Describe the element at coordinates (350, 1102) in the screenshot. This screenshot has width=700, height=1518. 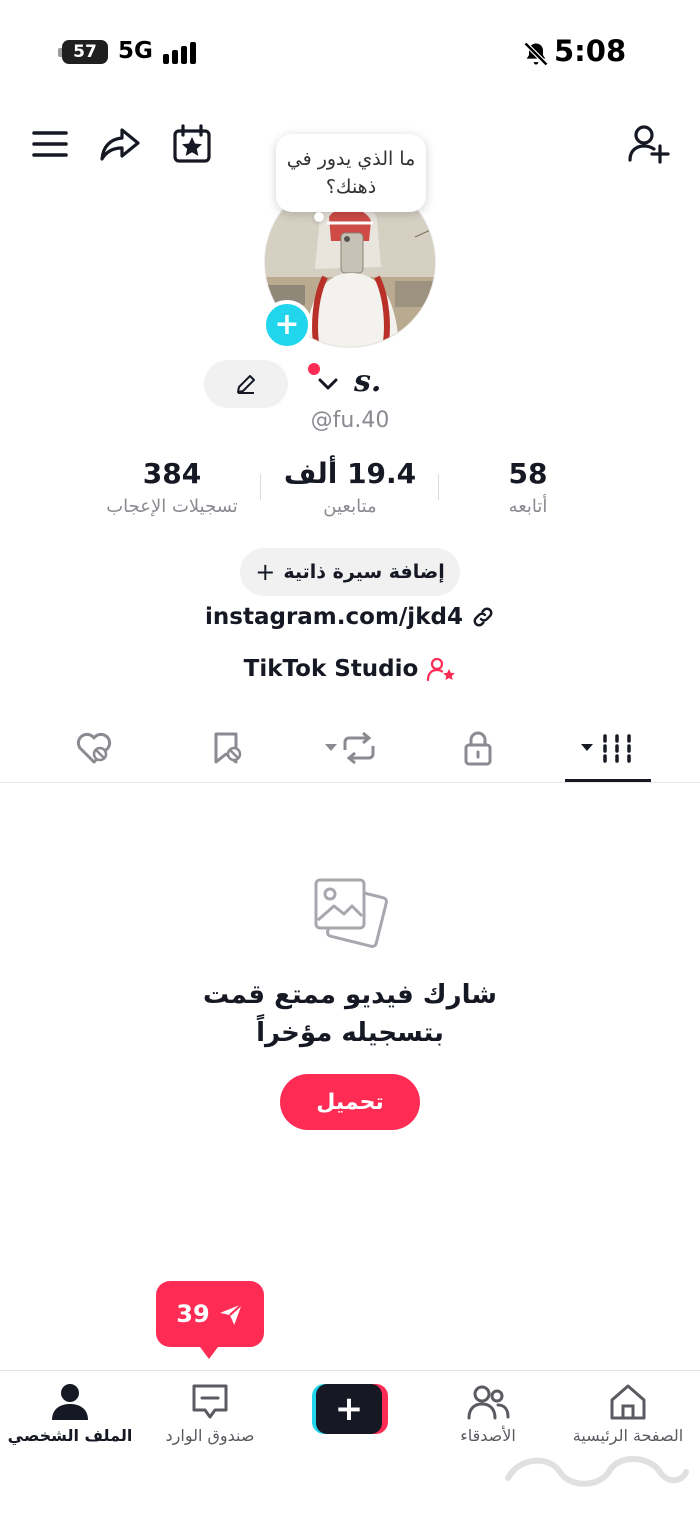
I see `upload-button: تحميل` at that location.